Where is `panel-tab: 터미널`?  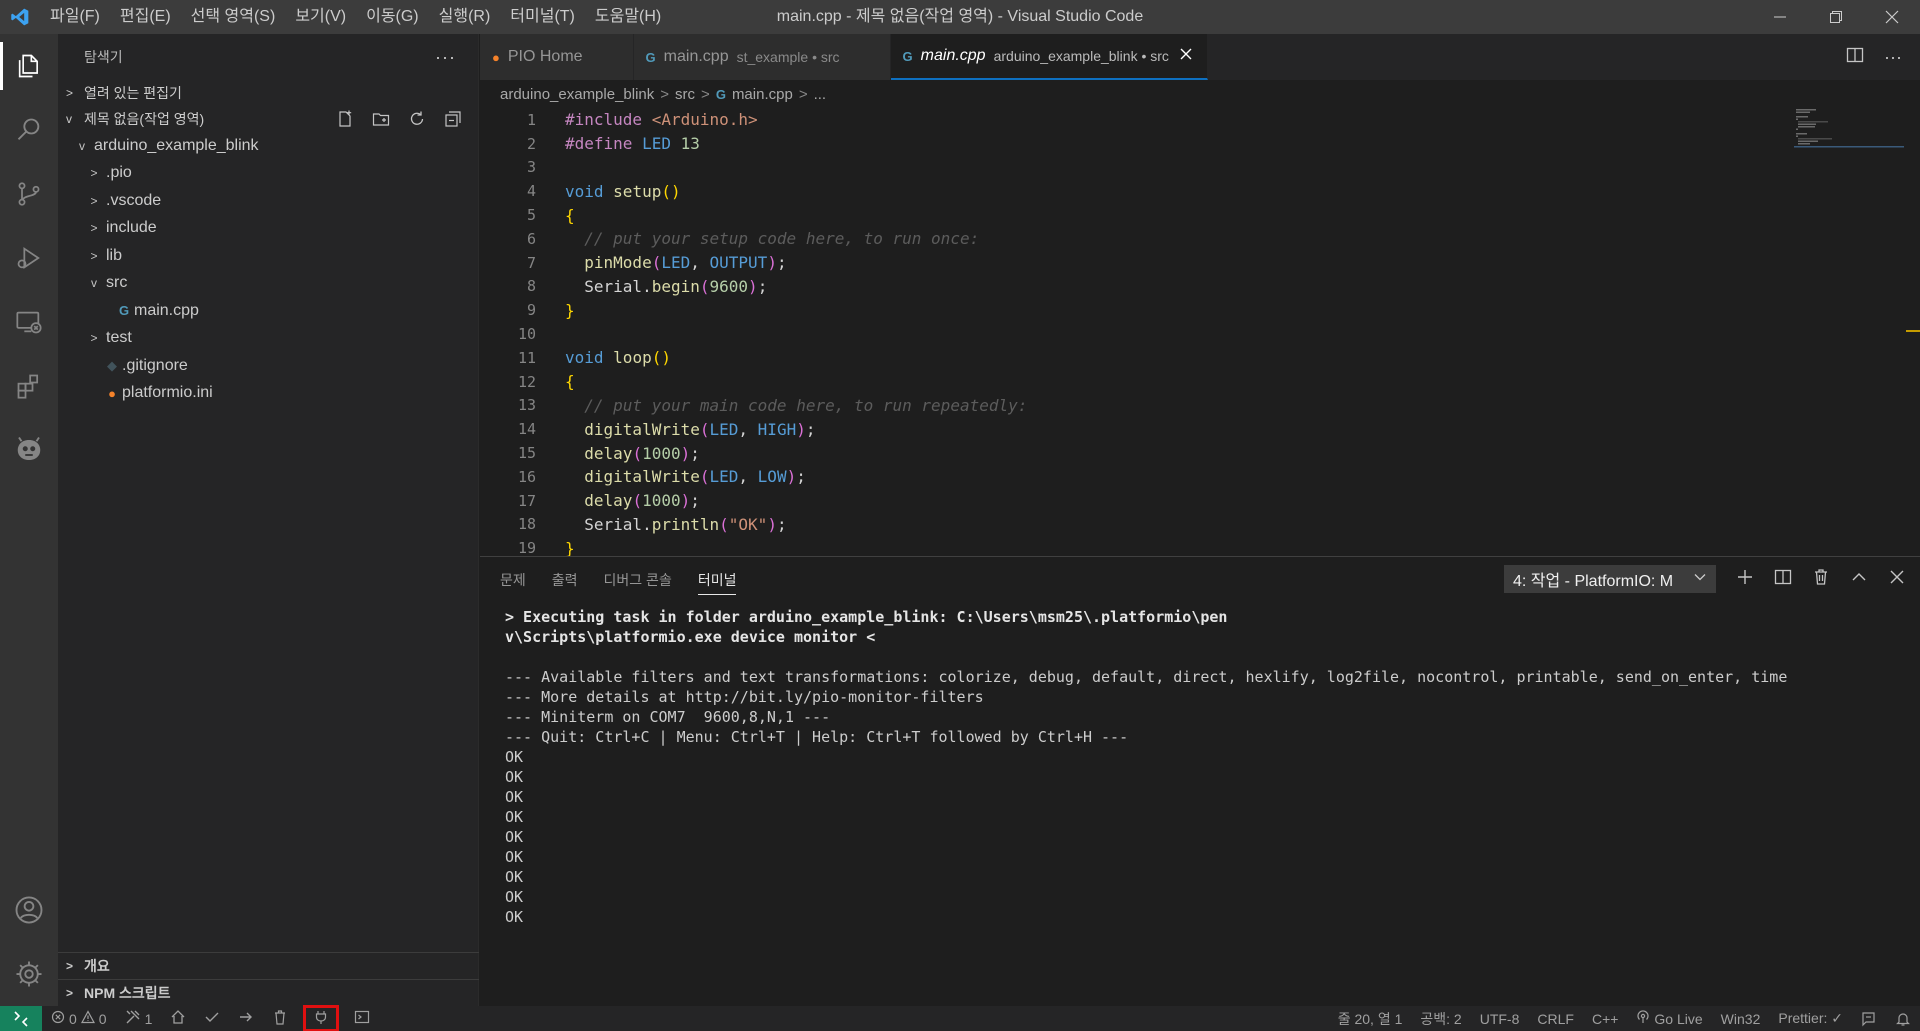 panel-tab: 터미널 is located at coordinates (717, 580).